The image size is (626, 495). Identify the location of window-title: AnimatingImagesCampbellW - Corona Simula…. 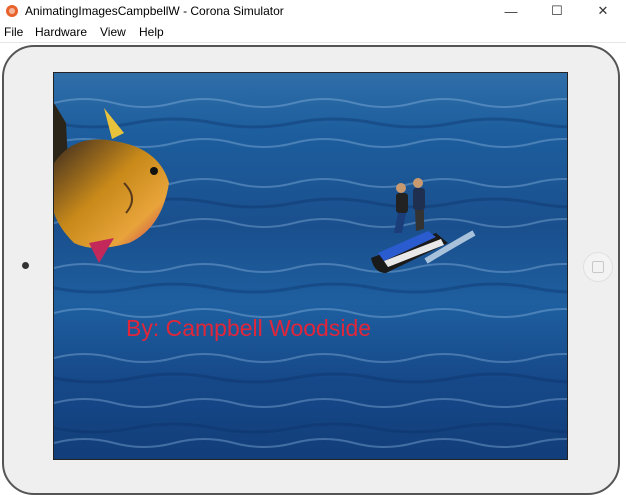
(154, 11).